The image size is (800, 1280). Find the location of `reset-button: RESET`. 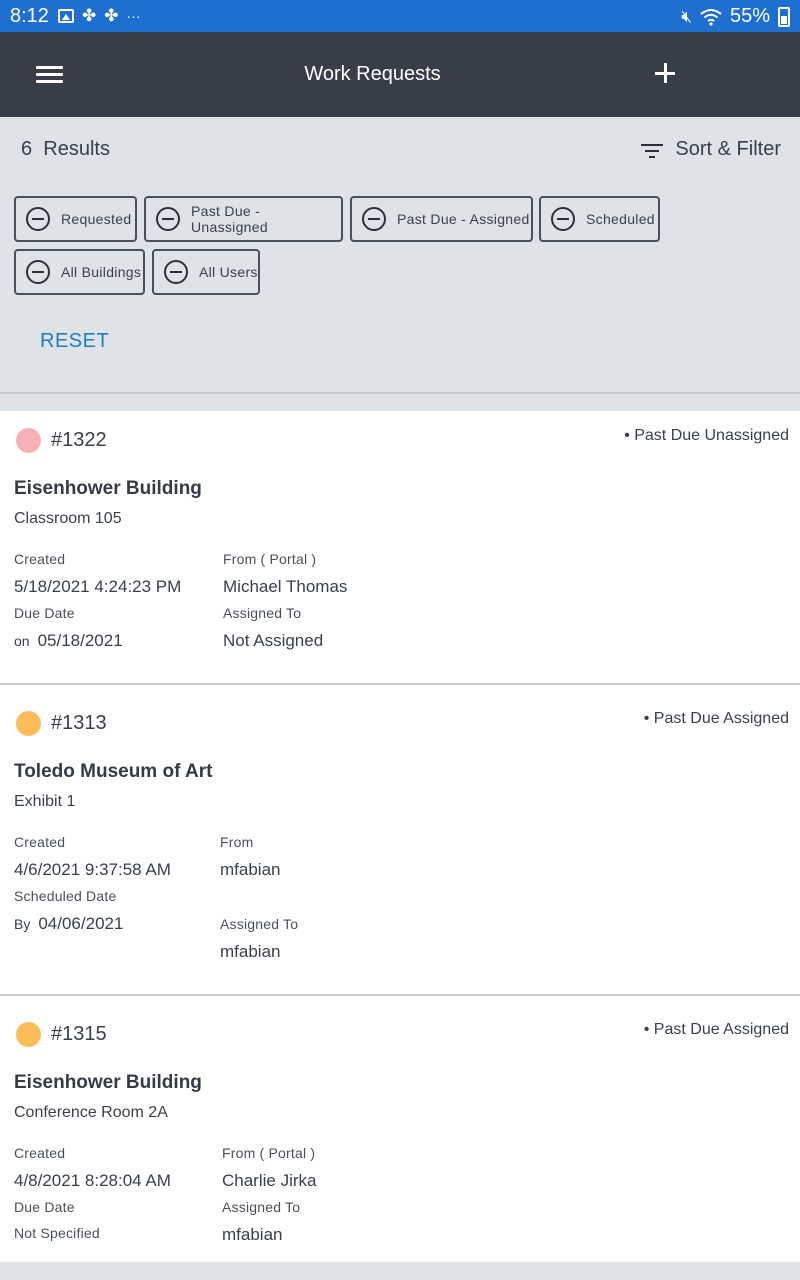

reset-button: RESET is located at coordinates (74, 341).